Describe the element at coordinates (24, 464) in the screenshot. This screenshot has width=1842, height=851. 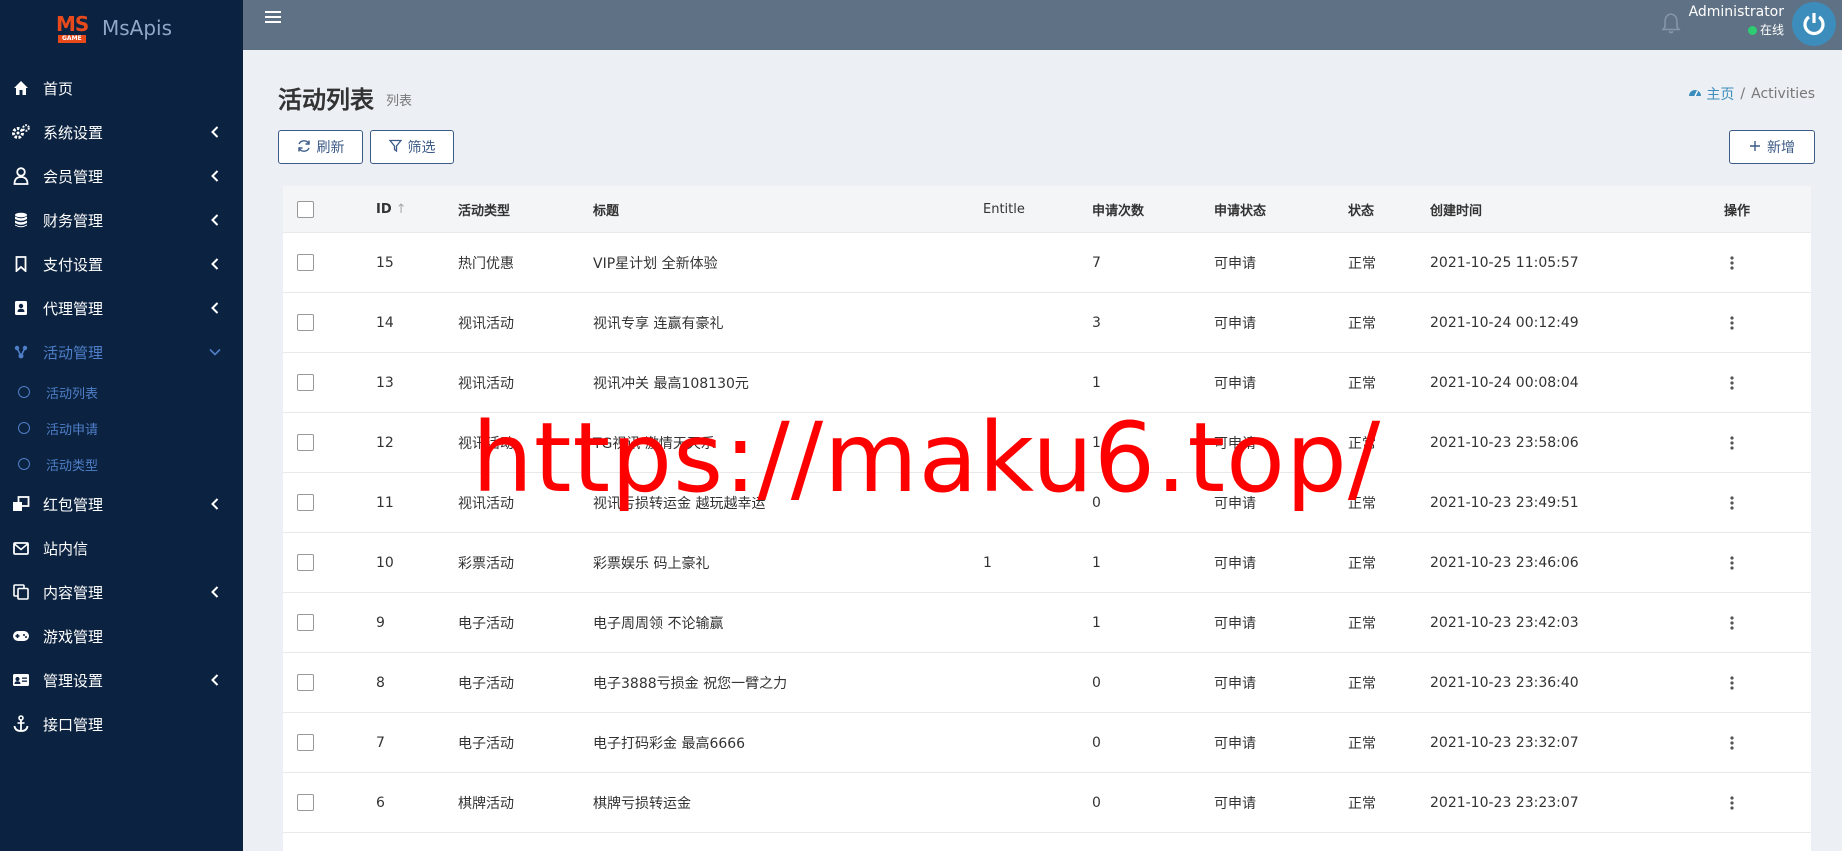
I see `circle-icon` at that location.